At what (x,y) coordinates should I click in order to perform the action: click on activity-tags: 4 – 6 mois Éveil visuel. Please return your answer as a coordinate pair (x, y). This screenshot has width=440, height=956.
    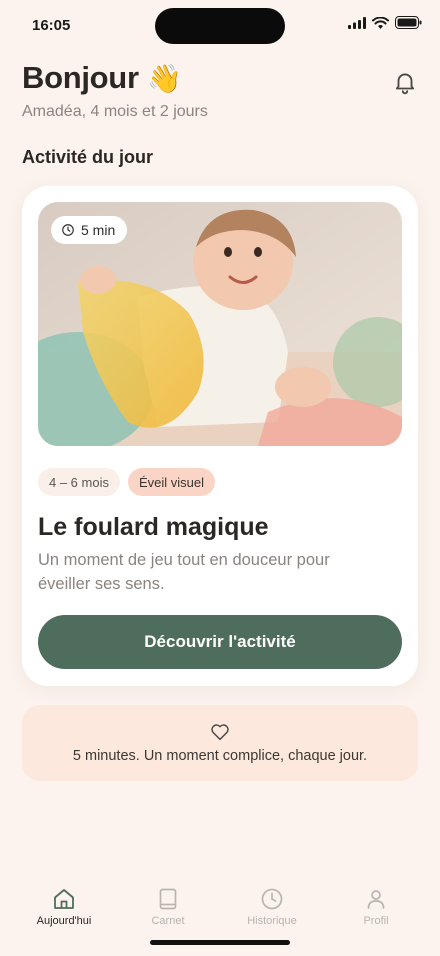
    Looking at the image, I should click on (127, 482).